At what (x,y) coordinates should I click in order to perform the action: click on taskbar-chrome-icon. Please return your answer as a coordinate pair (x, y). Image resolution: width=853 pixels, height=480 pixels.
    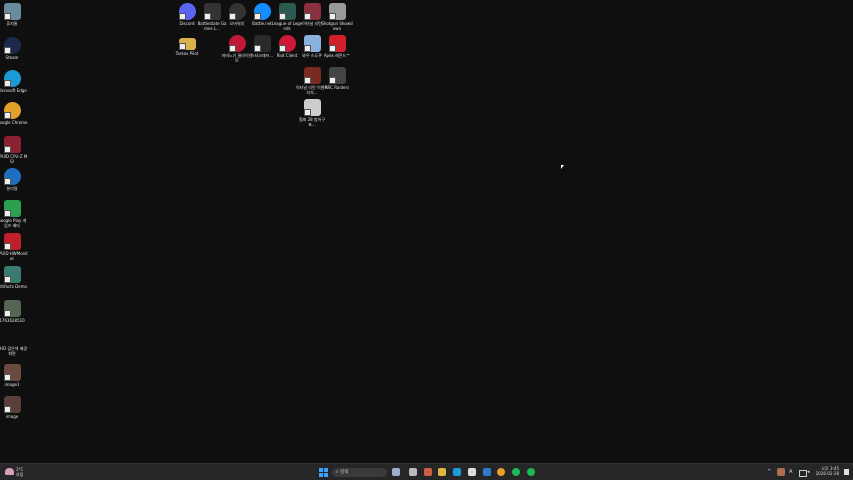
    Looking at the image, I should click on (501, 472).